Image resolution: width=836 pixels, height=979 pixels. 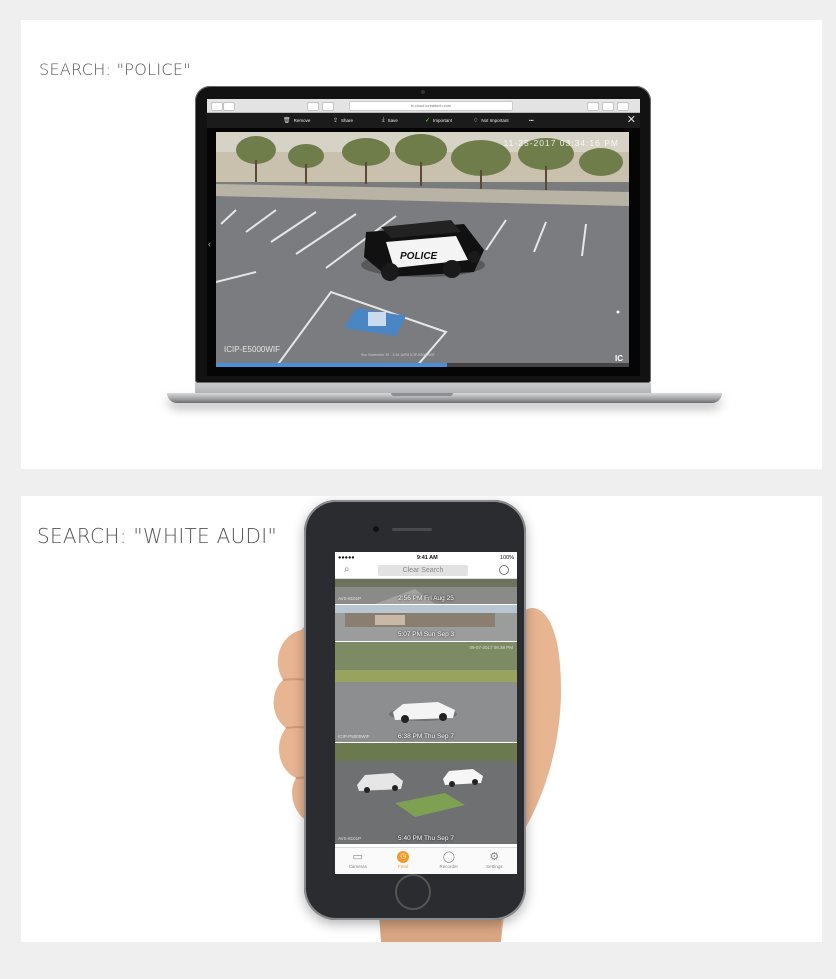 What do you see at coordinates (631, 120) in the screenshot?
I see `close-icon: ✕` at bounding box center [631, 120].